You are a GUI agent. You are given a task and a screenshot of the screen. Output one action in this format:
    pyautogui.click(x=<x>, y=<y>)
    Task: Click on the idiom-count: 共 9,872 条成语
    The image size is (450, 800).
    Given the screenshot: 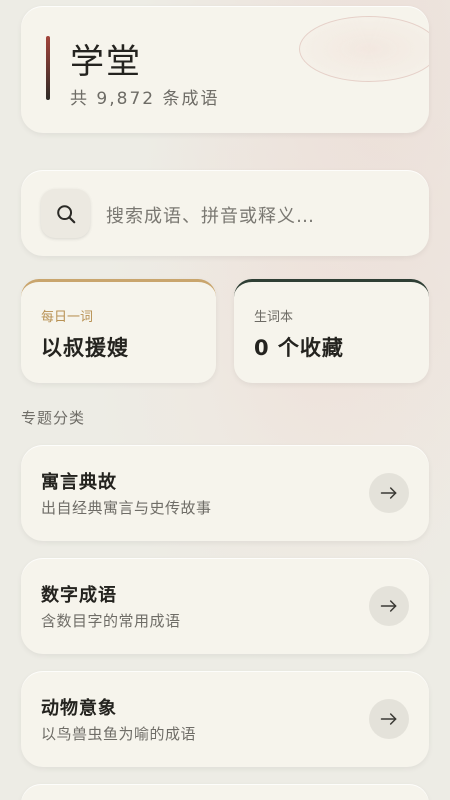 What is the action you would take?
    pyautogui.click(x=145, y=99)
    